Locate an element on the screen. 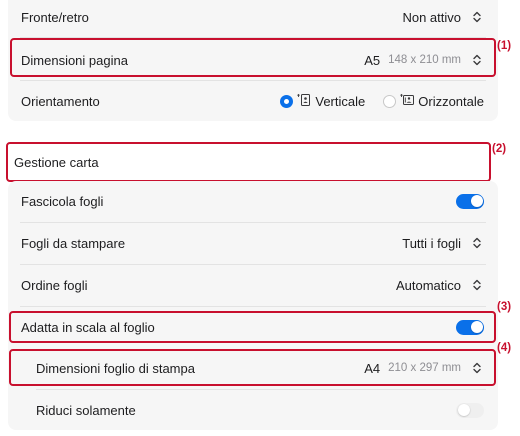 This screenshot has height=436, width=520. callout-3: (3) is located at coordinates (504, 307).